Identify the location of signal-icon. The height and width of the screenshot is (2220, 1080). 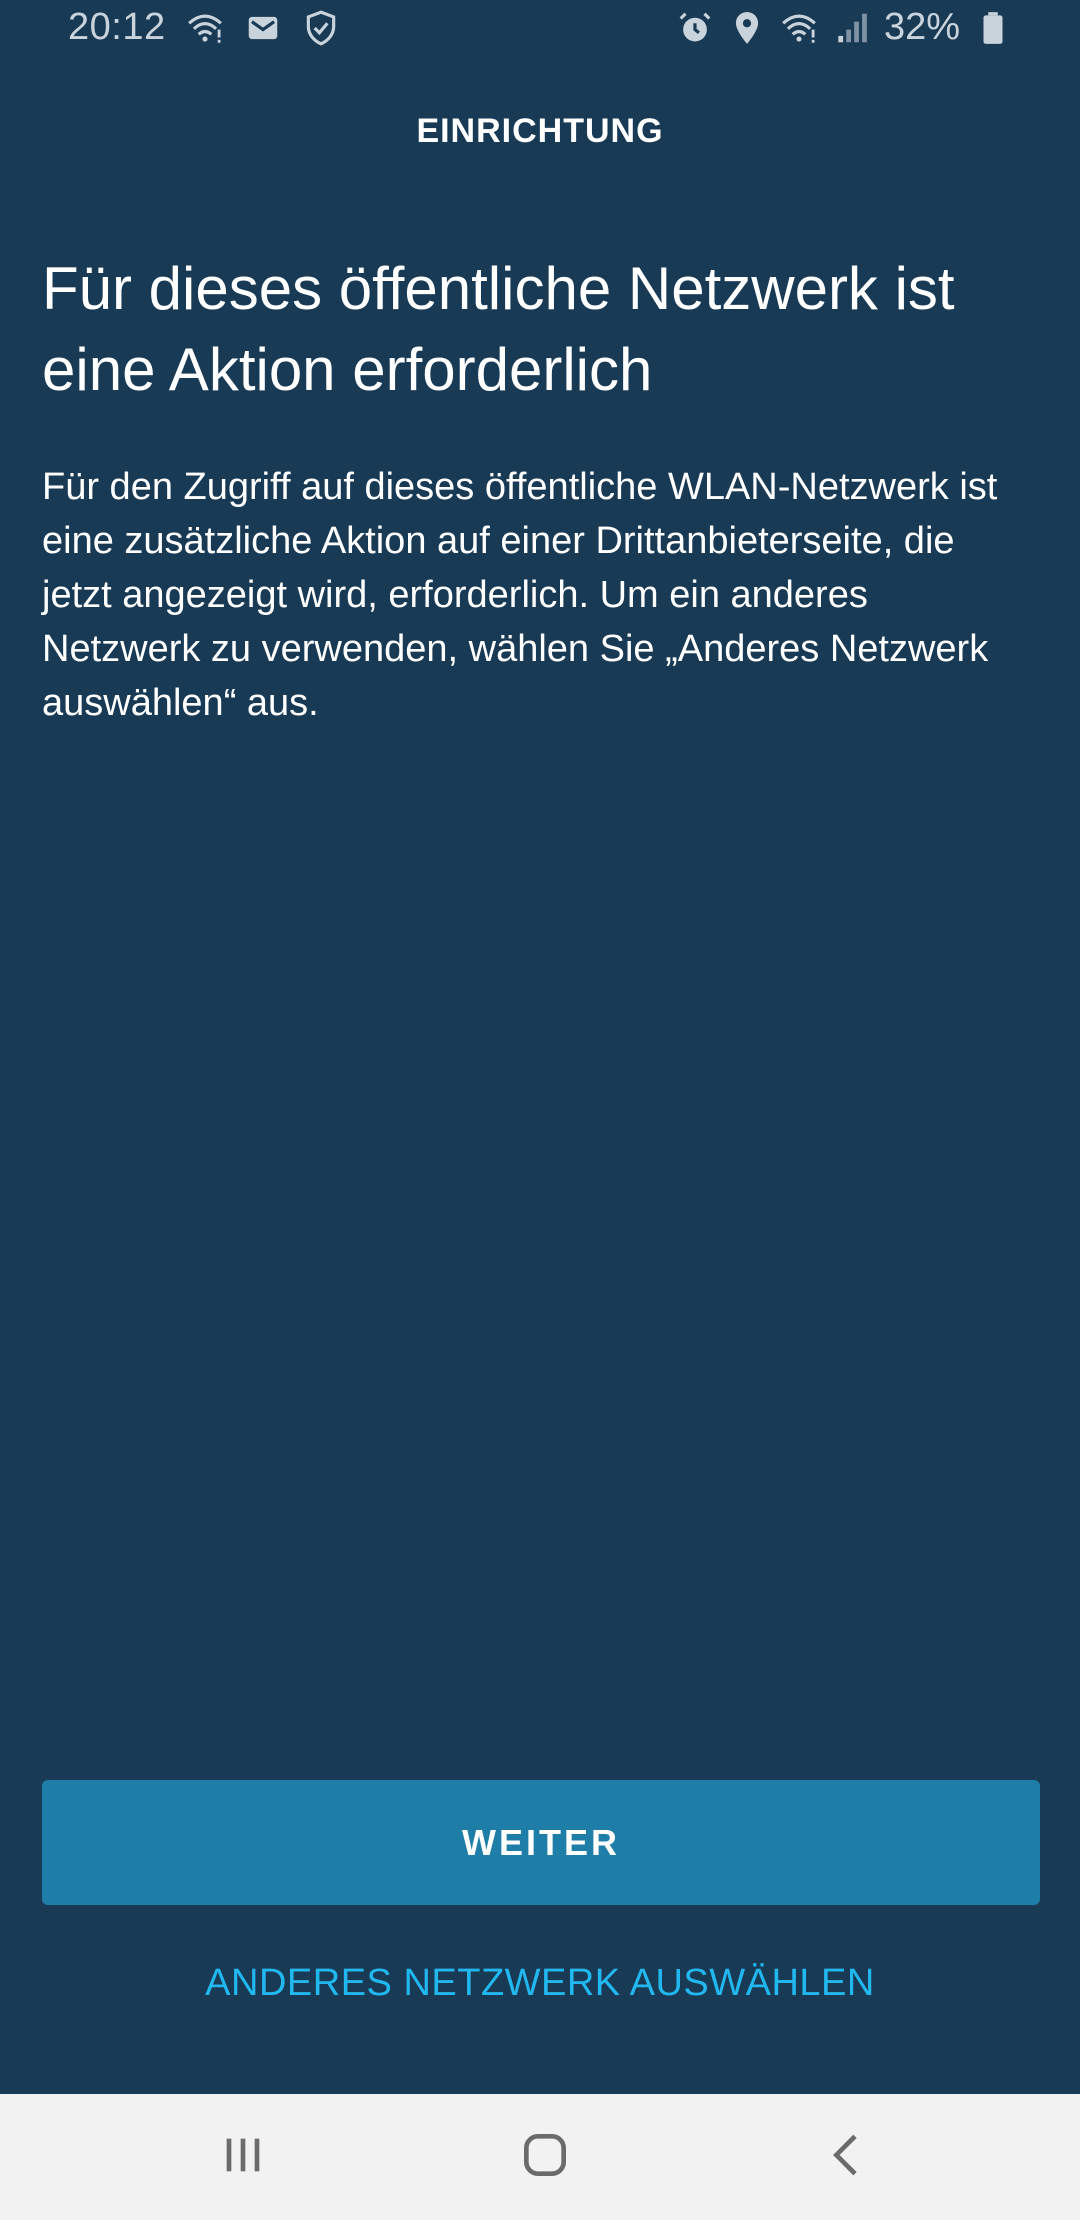
(851, 28).